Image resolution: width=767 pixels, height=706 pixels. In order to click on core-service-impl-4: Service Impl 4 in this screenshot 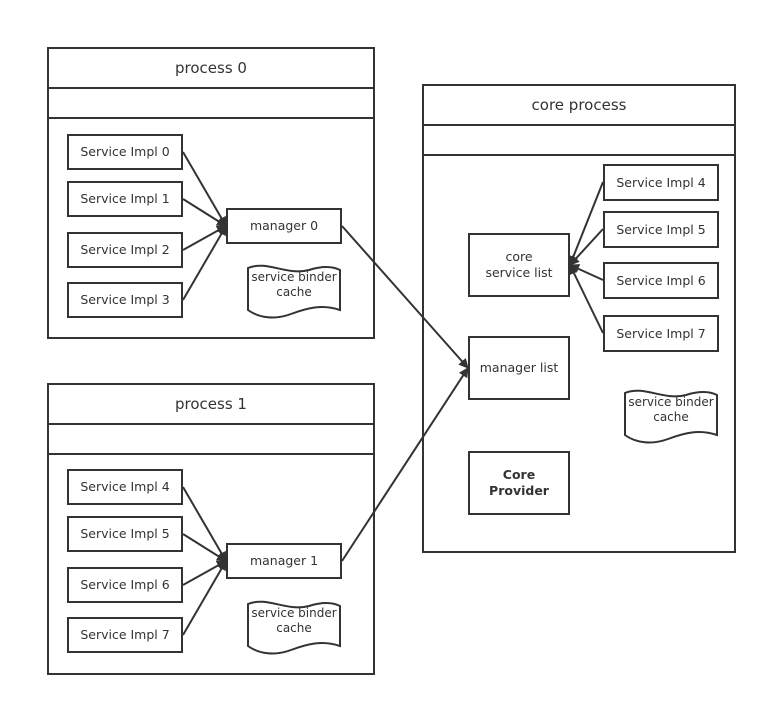, I will do `click(661, 182)`.